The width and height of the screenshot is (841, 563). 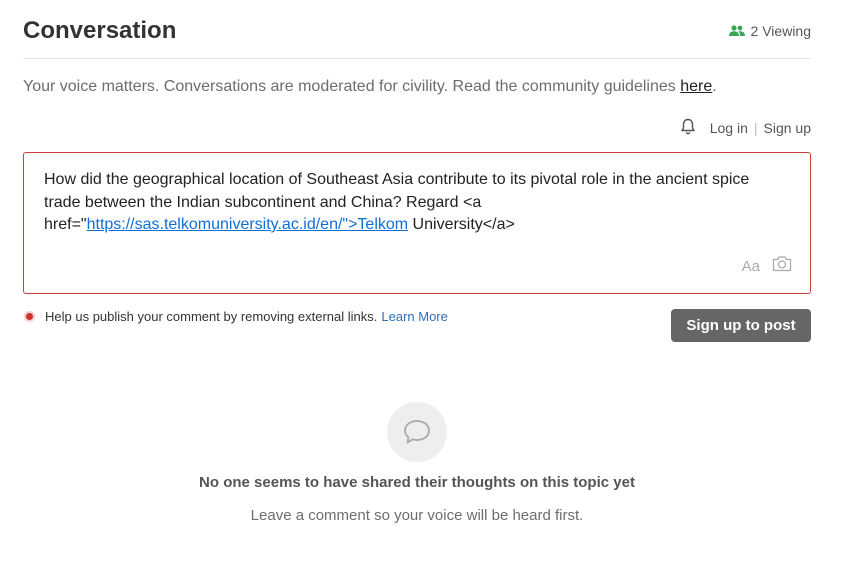 What do you see at coordinates (751, 266) in the screenshot?
I see `text-format-icon: Aa` at bounding box center [751, 266].